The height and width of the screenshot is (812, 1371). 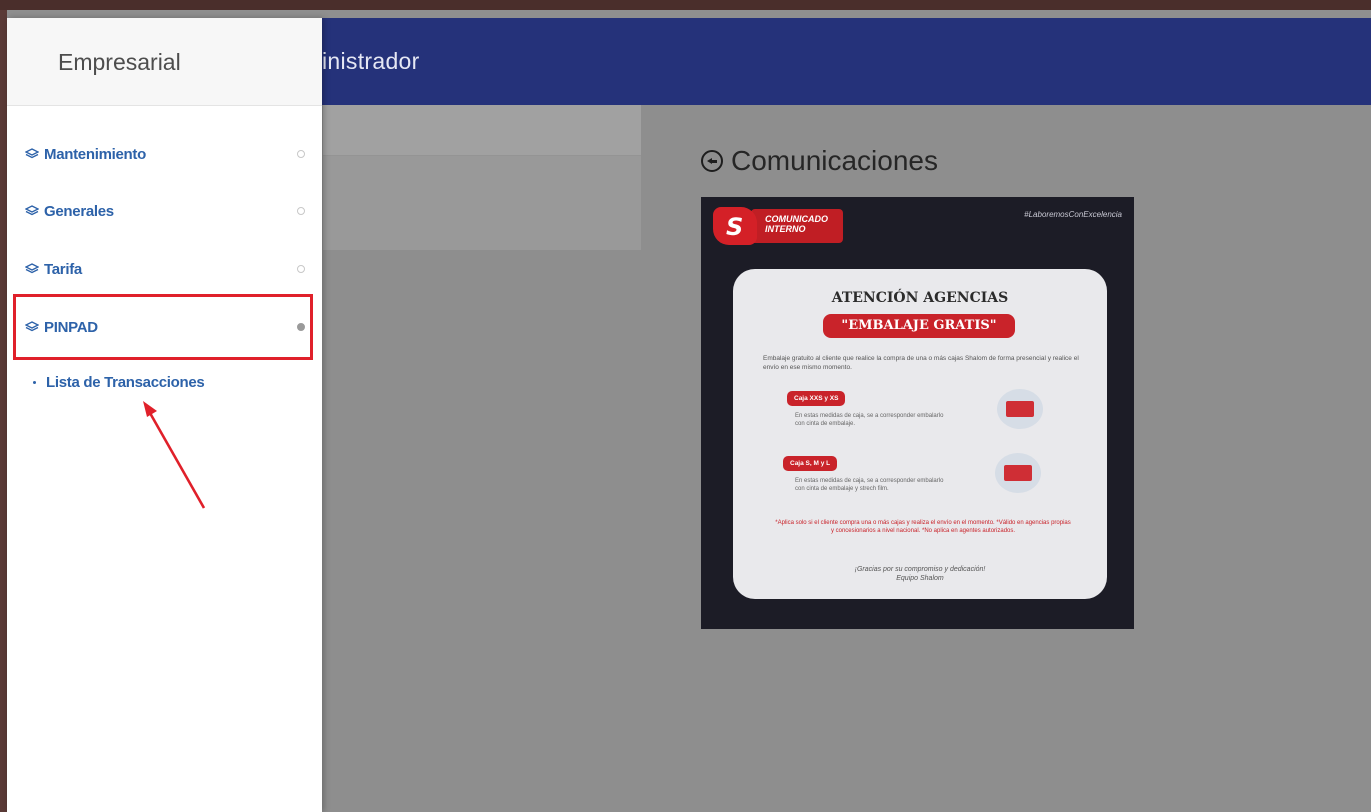 What do you see at coordinates (920, 578) in the screenshot?
I see `poster-thanks-line2: Equipo Shalom` at bounding box center [920, 578].